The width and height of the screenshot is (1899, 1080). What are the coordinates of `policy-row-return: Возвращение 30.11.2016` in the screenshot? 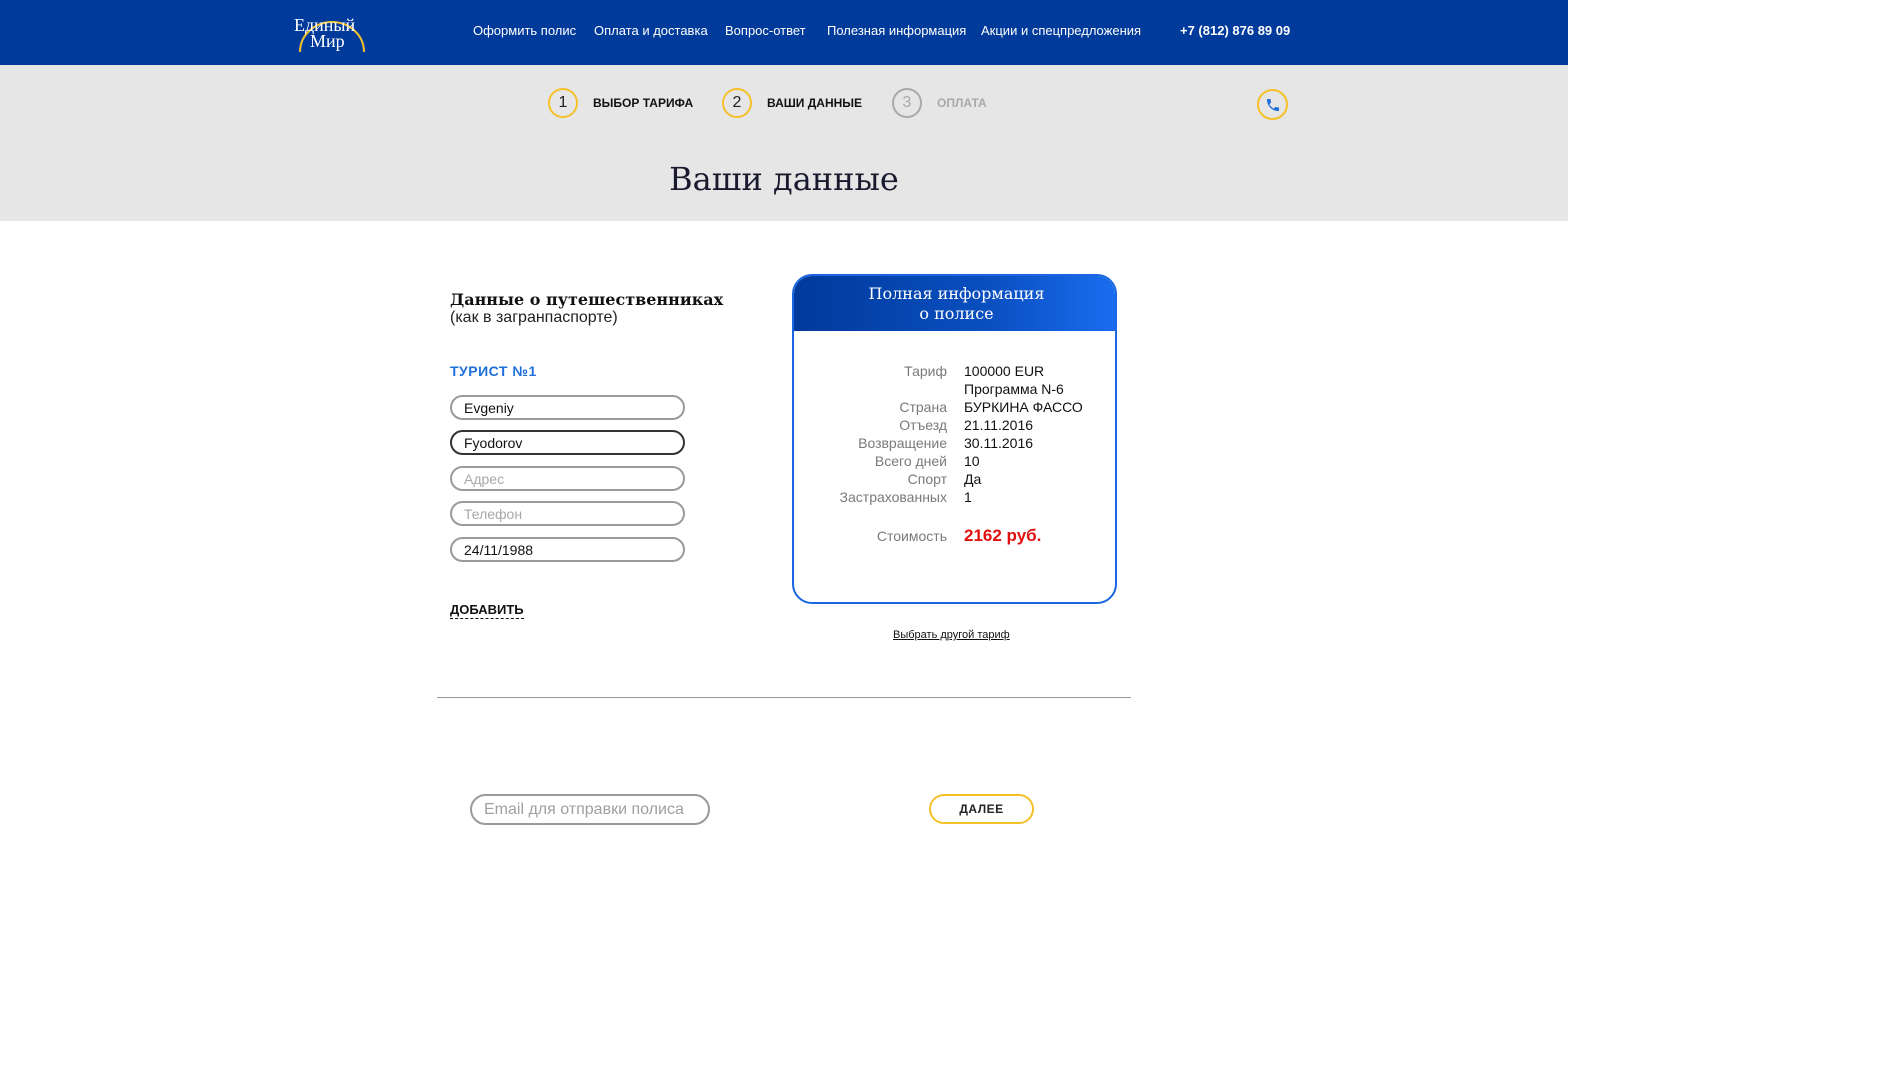 It's located at (954, 444).